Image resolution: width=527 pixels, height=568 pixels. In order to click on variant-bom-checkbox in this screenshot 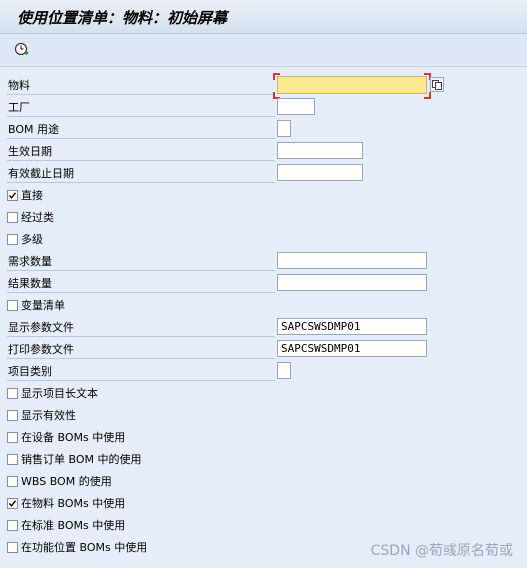, I will do `click(12, 305)`.